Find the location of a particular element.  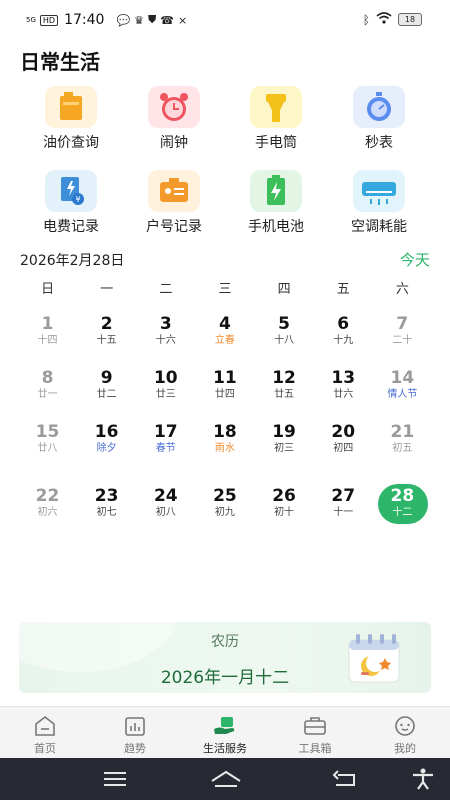

day-number: 21 is located at coordinates (402, 432).